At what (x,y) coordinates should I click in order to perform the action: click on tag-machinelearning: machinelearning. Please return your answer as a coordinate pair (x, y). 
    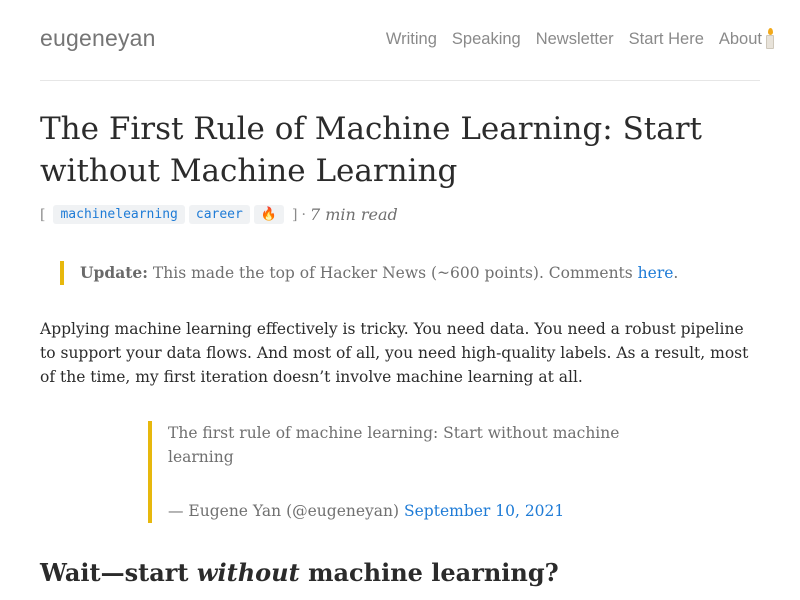
    Looking at the image, I should click on (119, 214).